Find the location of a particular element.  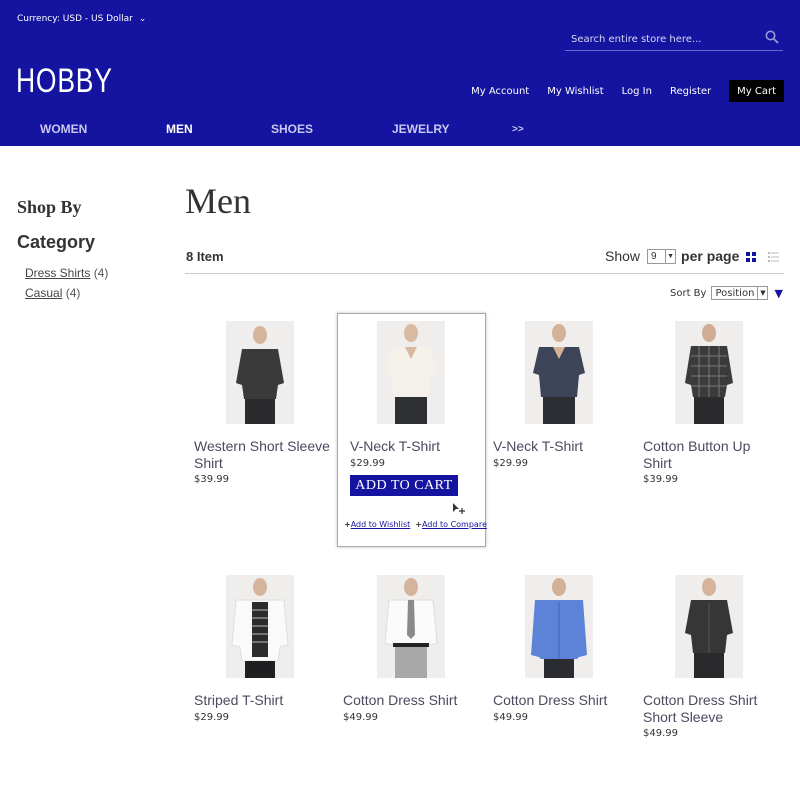

site-logo: HOBBY is located at coordinates (64, 81).